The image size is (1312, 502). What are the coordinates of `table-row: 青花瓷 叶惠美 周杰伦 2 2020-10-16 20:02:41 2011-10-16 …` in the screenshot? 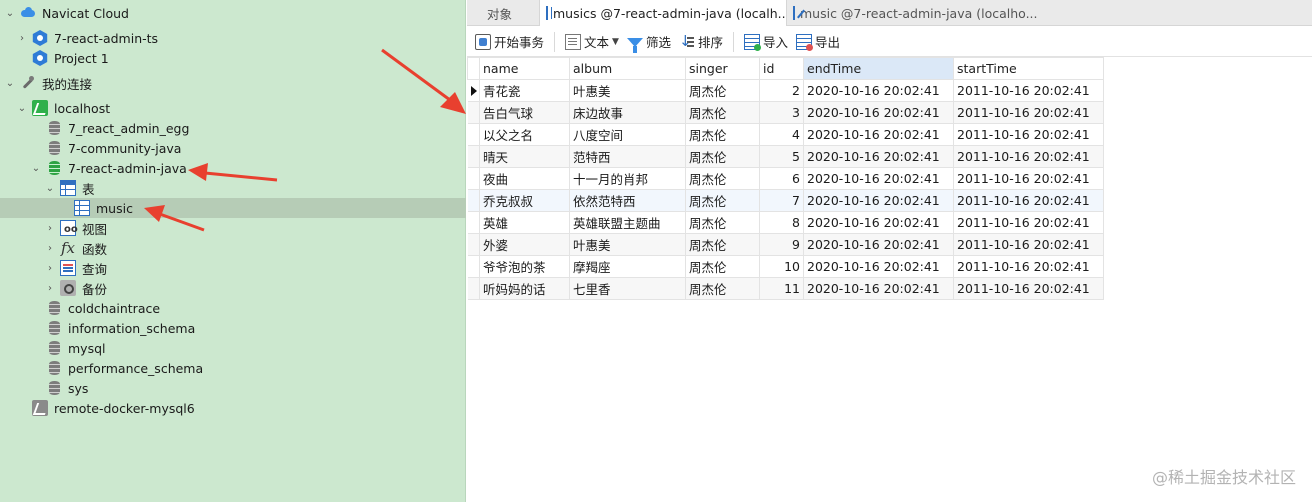 It's located at (785, 90).